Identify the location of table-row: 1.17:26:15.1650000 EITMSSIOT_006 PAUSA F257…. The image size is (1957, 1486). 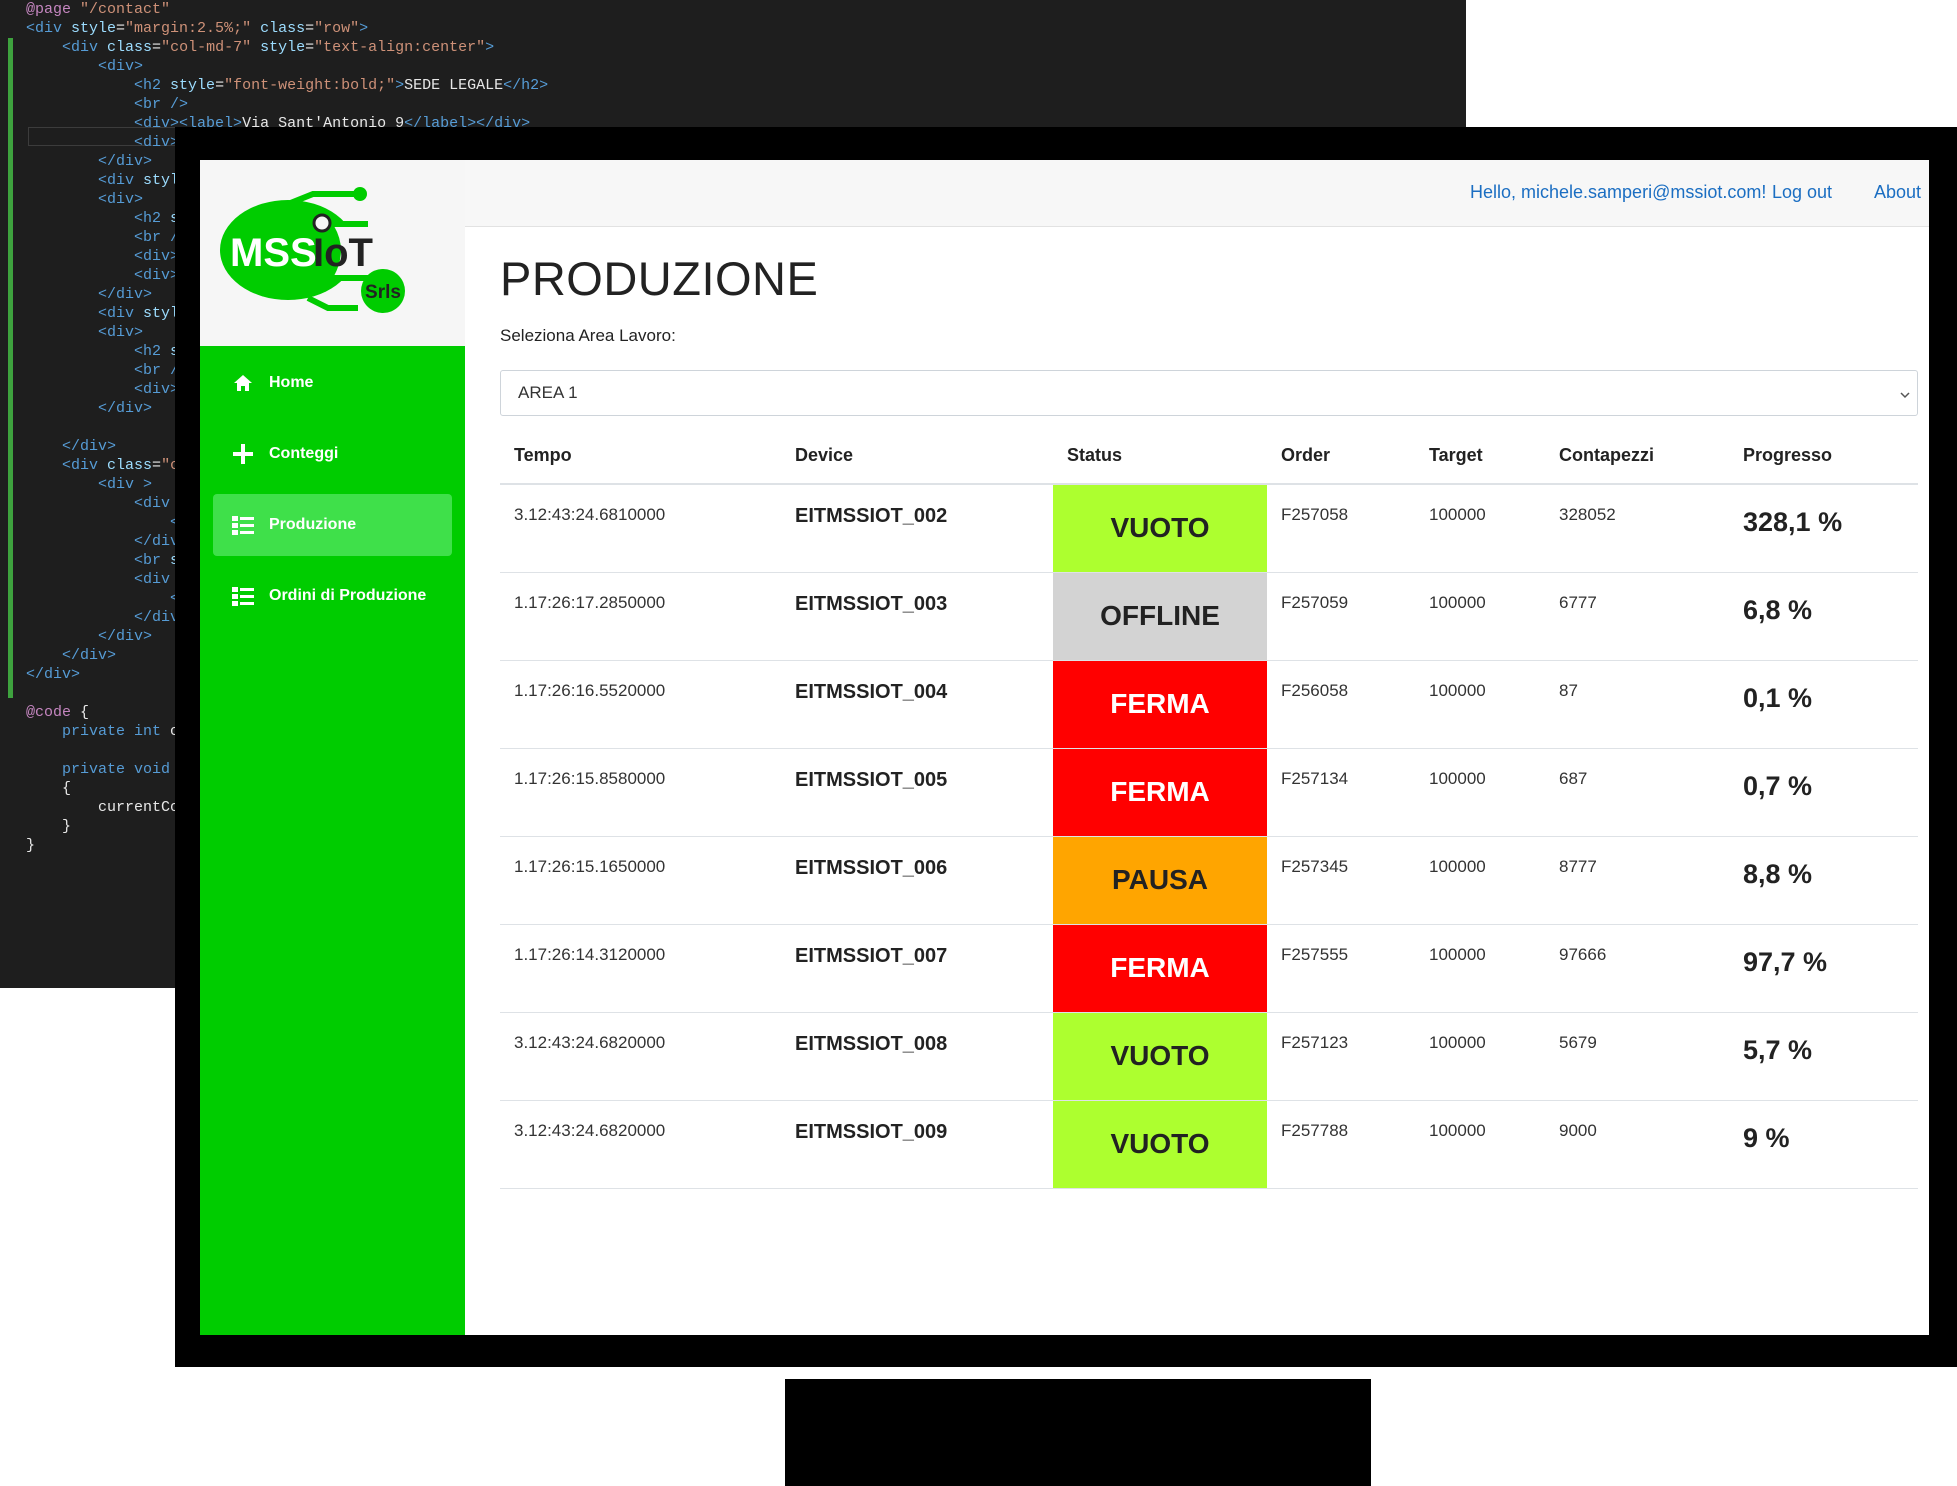
(1209, 880).